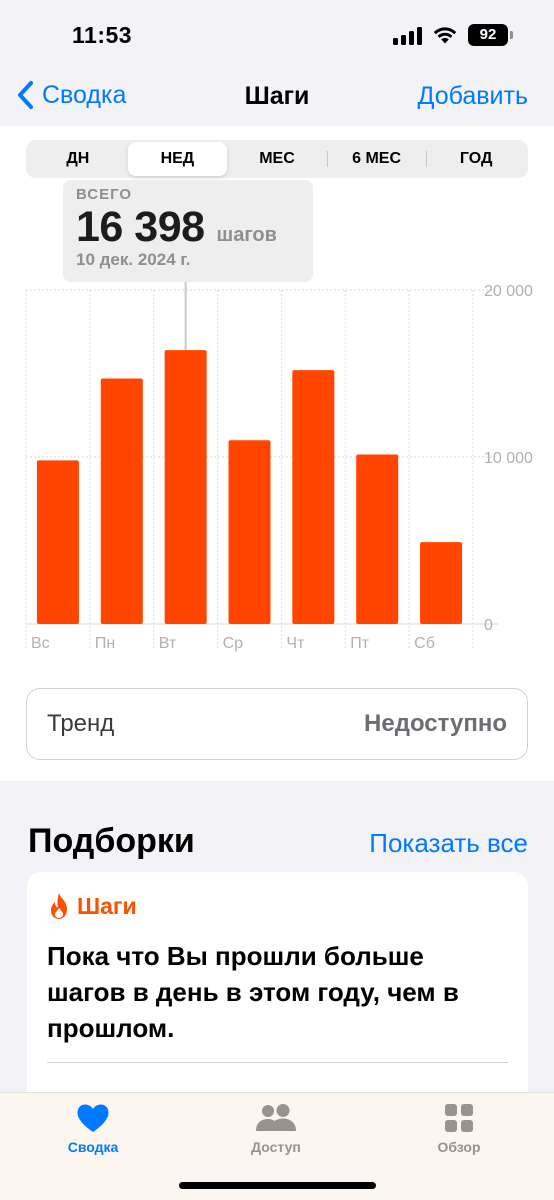 This screenshot has height=1200, width=554. Describe the element at coordinates (78, 159) in the screenshot. I see `segment-day: ДН` at that location.